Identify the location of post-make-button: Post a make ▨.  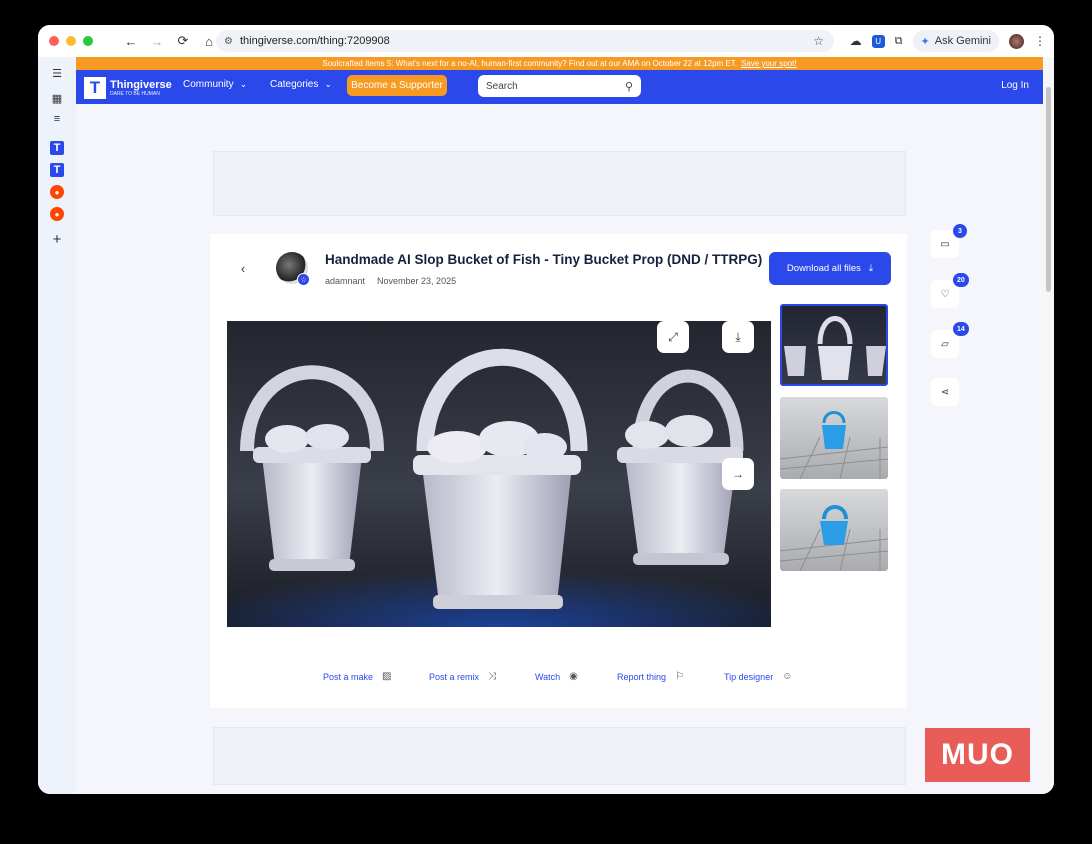
(357, 676).